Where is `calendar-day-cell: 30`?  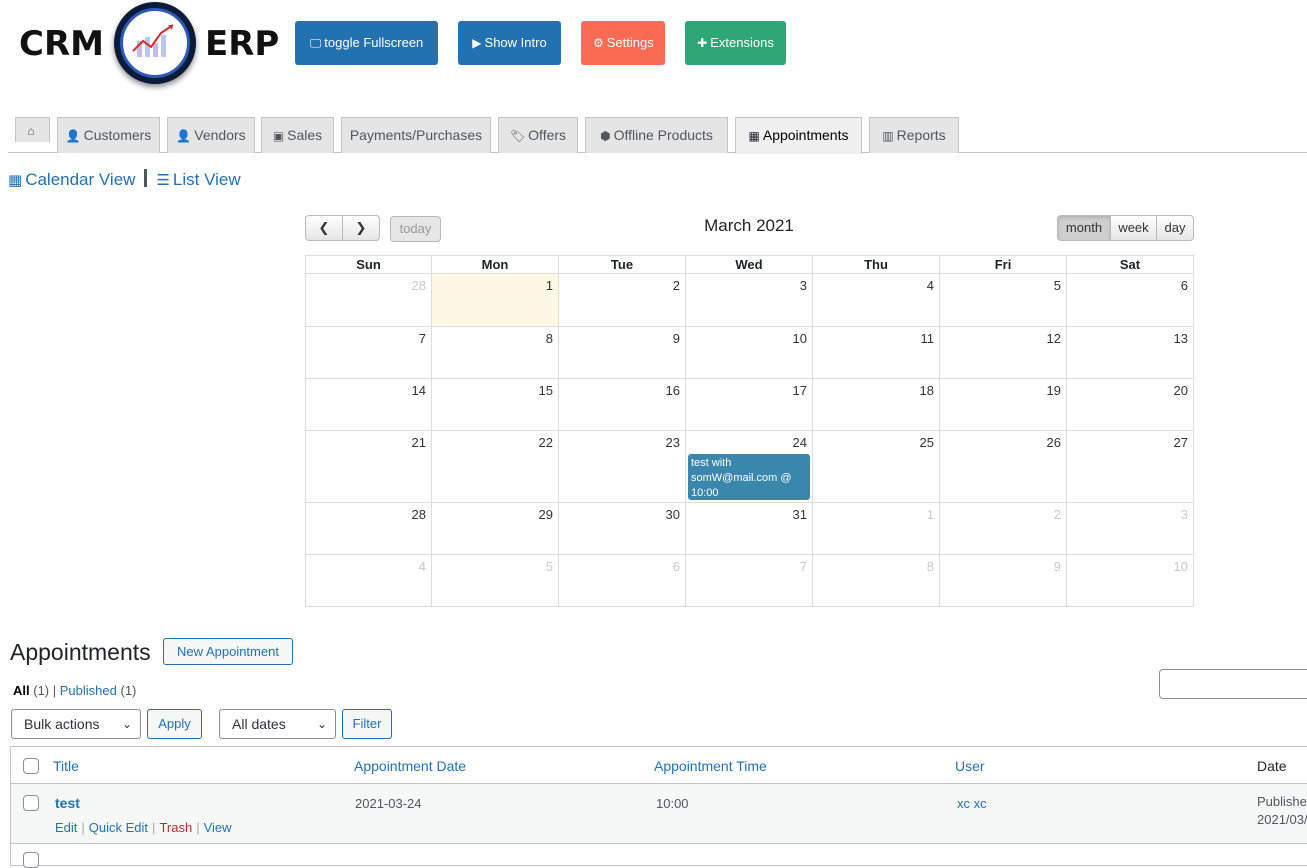
calendar-day-cell: 30 is located at coordinates (622, 529).